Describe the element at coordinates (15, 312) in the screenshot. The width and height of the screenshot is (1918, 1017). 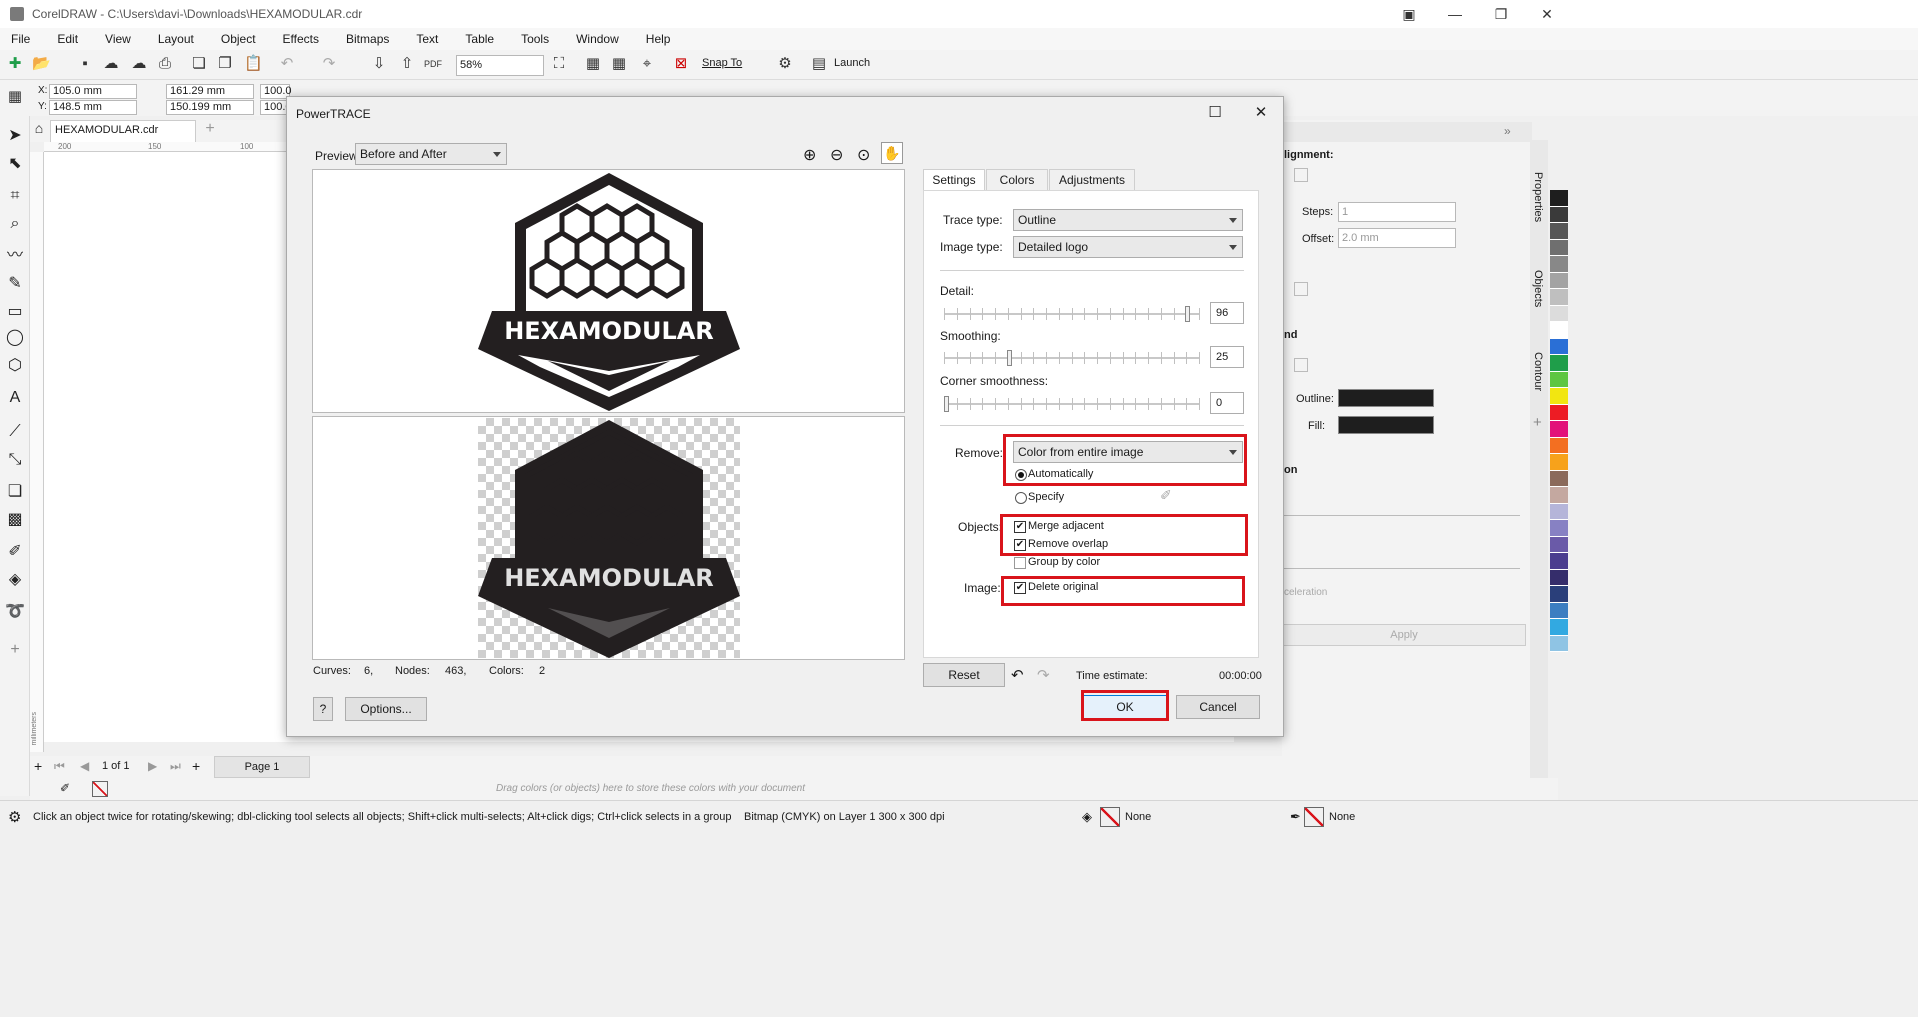
I see `rectangle-tool-icon: ▭` at that location.